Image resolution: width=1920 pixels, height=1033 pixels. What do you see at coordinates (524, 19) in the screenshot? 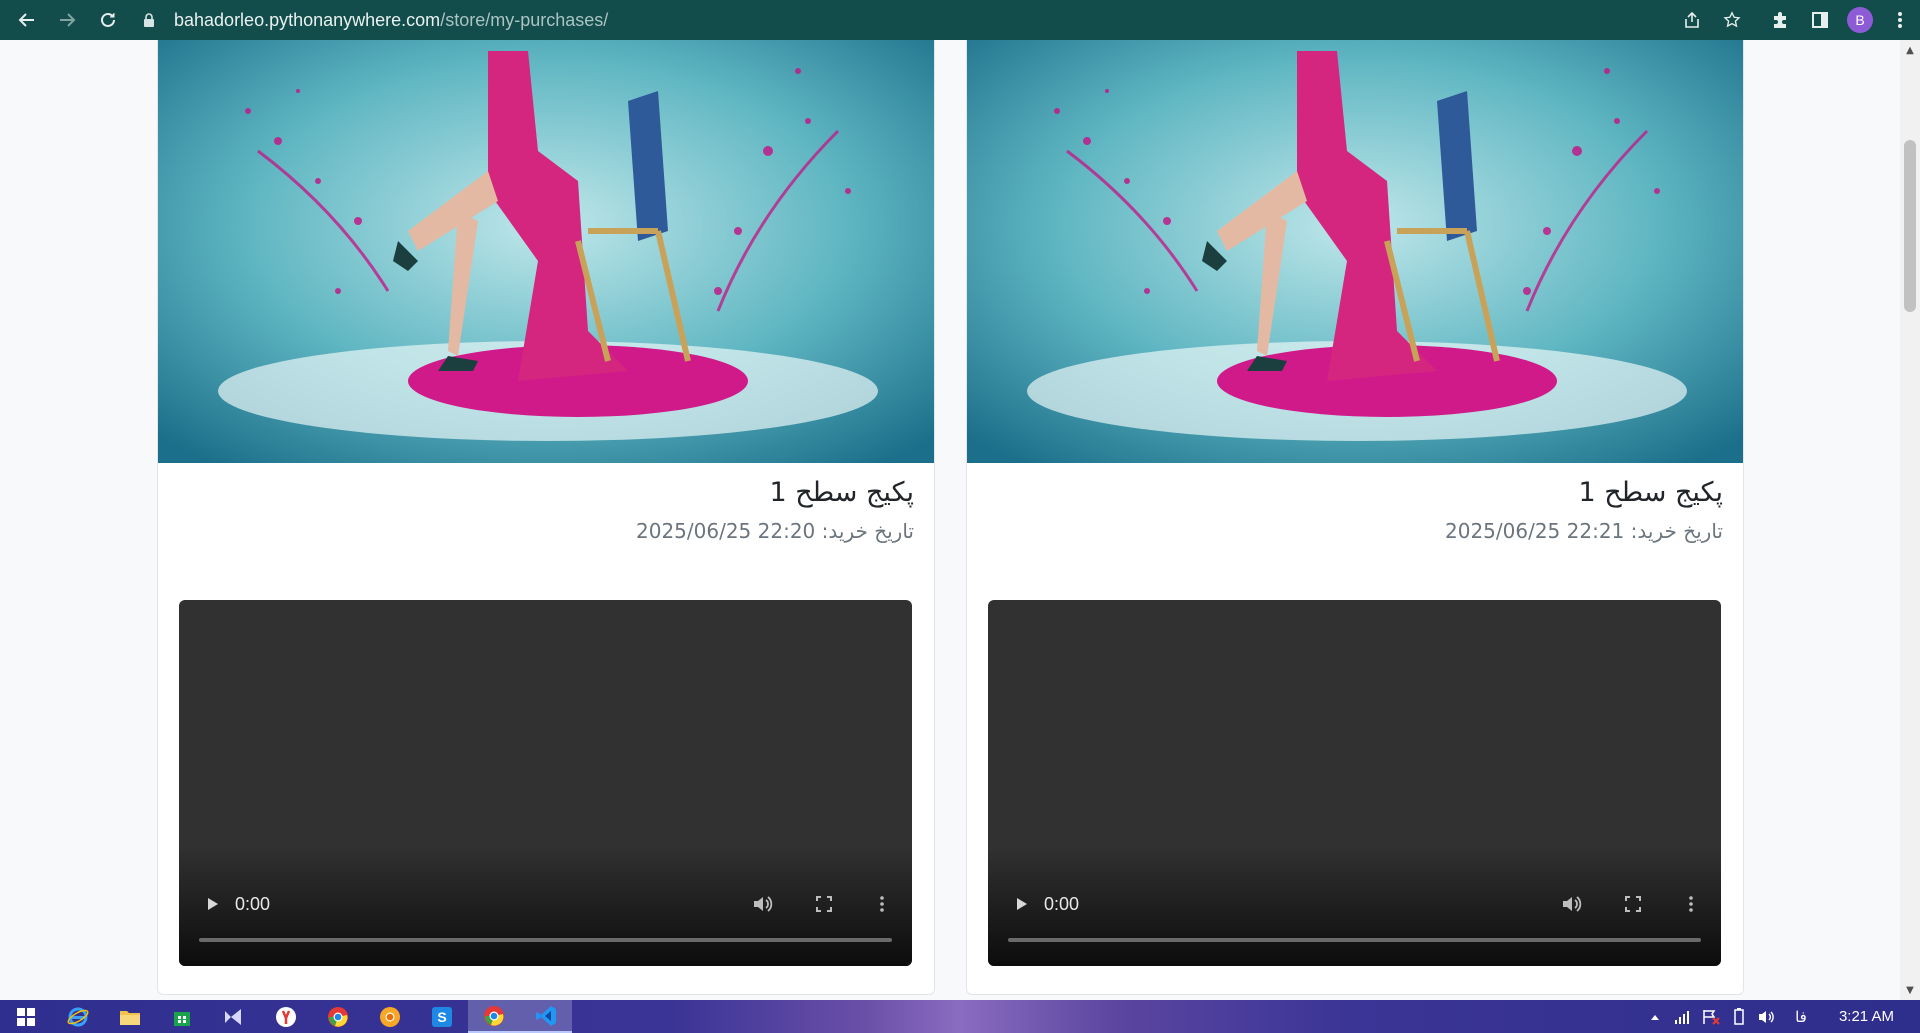
I see `url-path: /store/my-purchases/` at bounding box center [524, 19].